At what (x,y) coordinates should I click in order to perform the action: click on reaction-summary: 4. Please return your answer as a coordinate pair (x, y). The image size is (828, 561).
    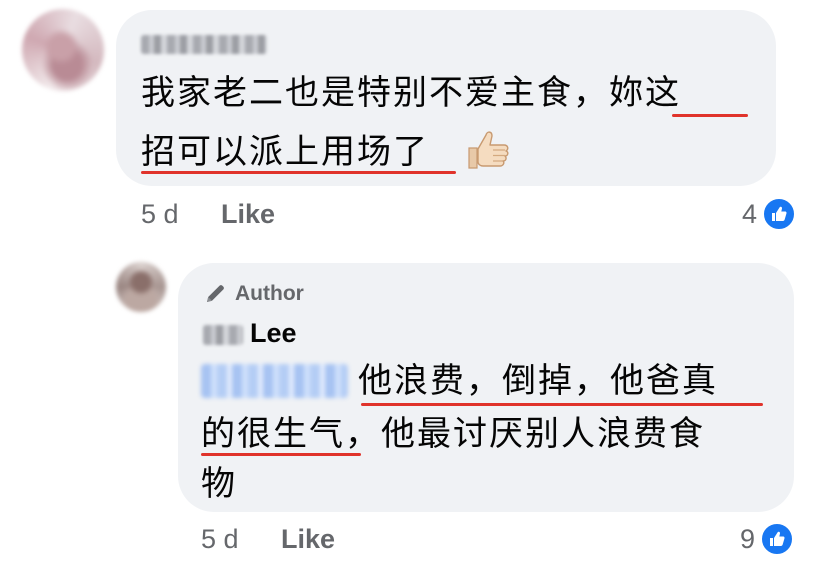
    Looking at the image, I should click on (769, 214).